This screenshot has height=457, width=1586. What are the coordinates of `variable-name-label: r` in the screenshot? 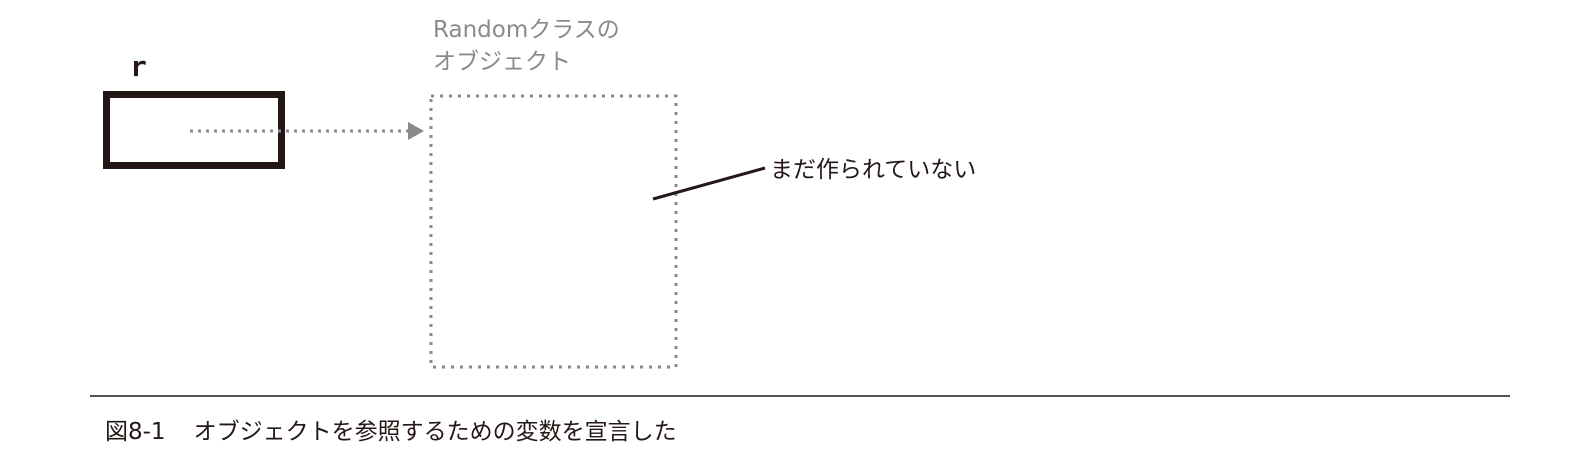 It's located at (138, 66).